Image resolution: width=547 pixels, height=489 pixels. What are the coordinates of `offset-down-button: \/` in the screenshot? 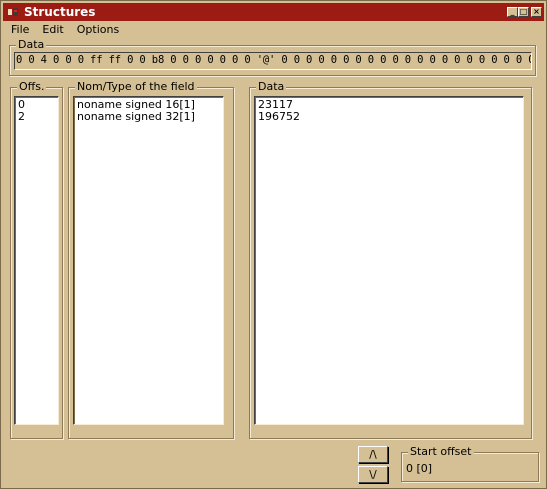 It's located at (373, 474).